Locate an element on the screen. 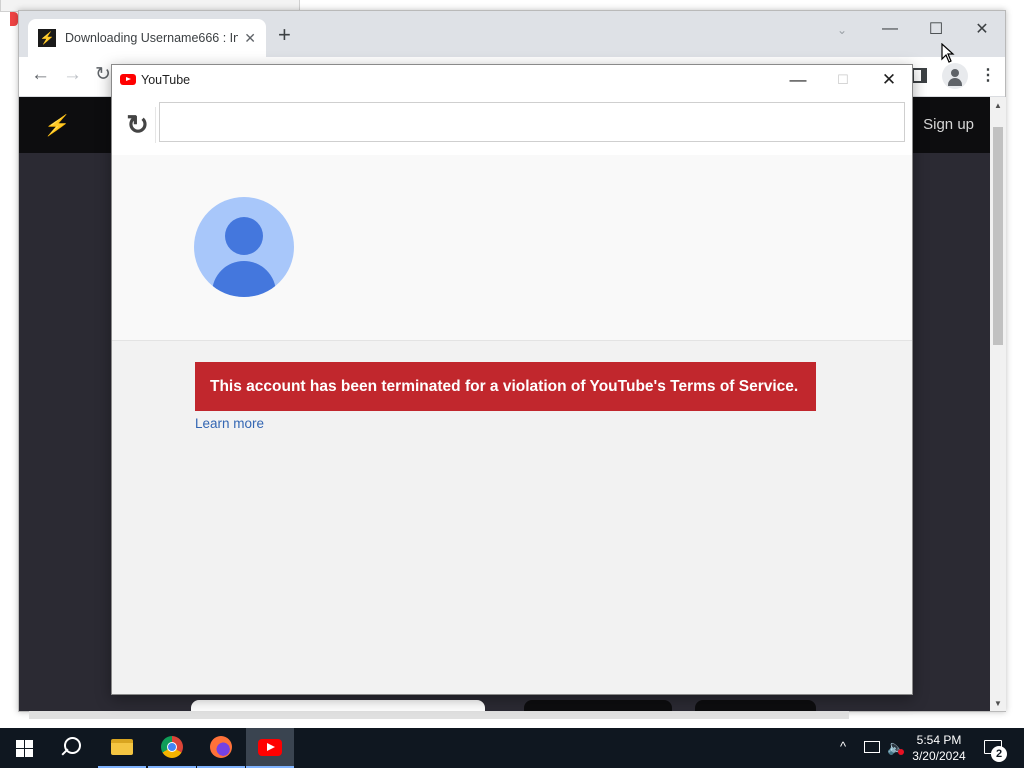 This screenshot has height=768, width=1024. scroll-down-arrow-icon: ▼ is located at coordinates (998, 703).